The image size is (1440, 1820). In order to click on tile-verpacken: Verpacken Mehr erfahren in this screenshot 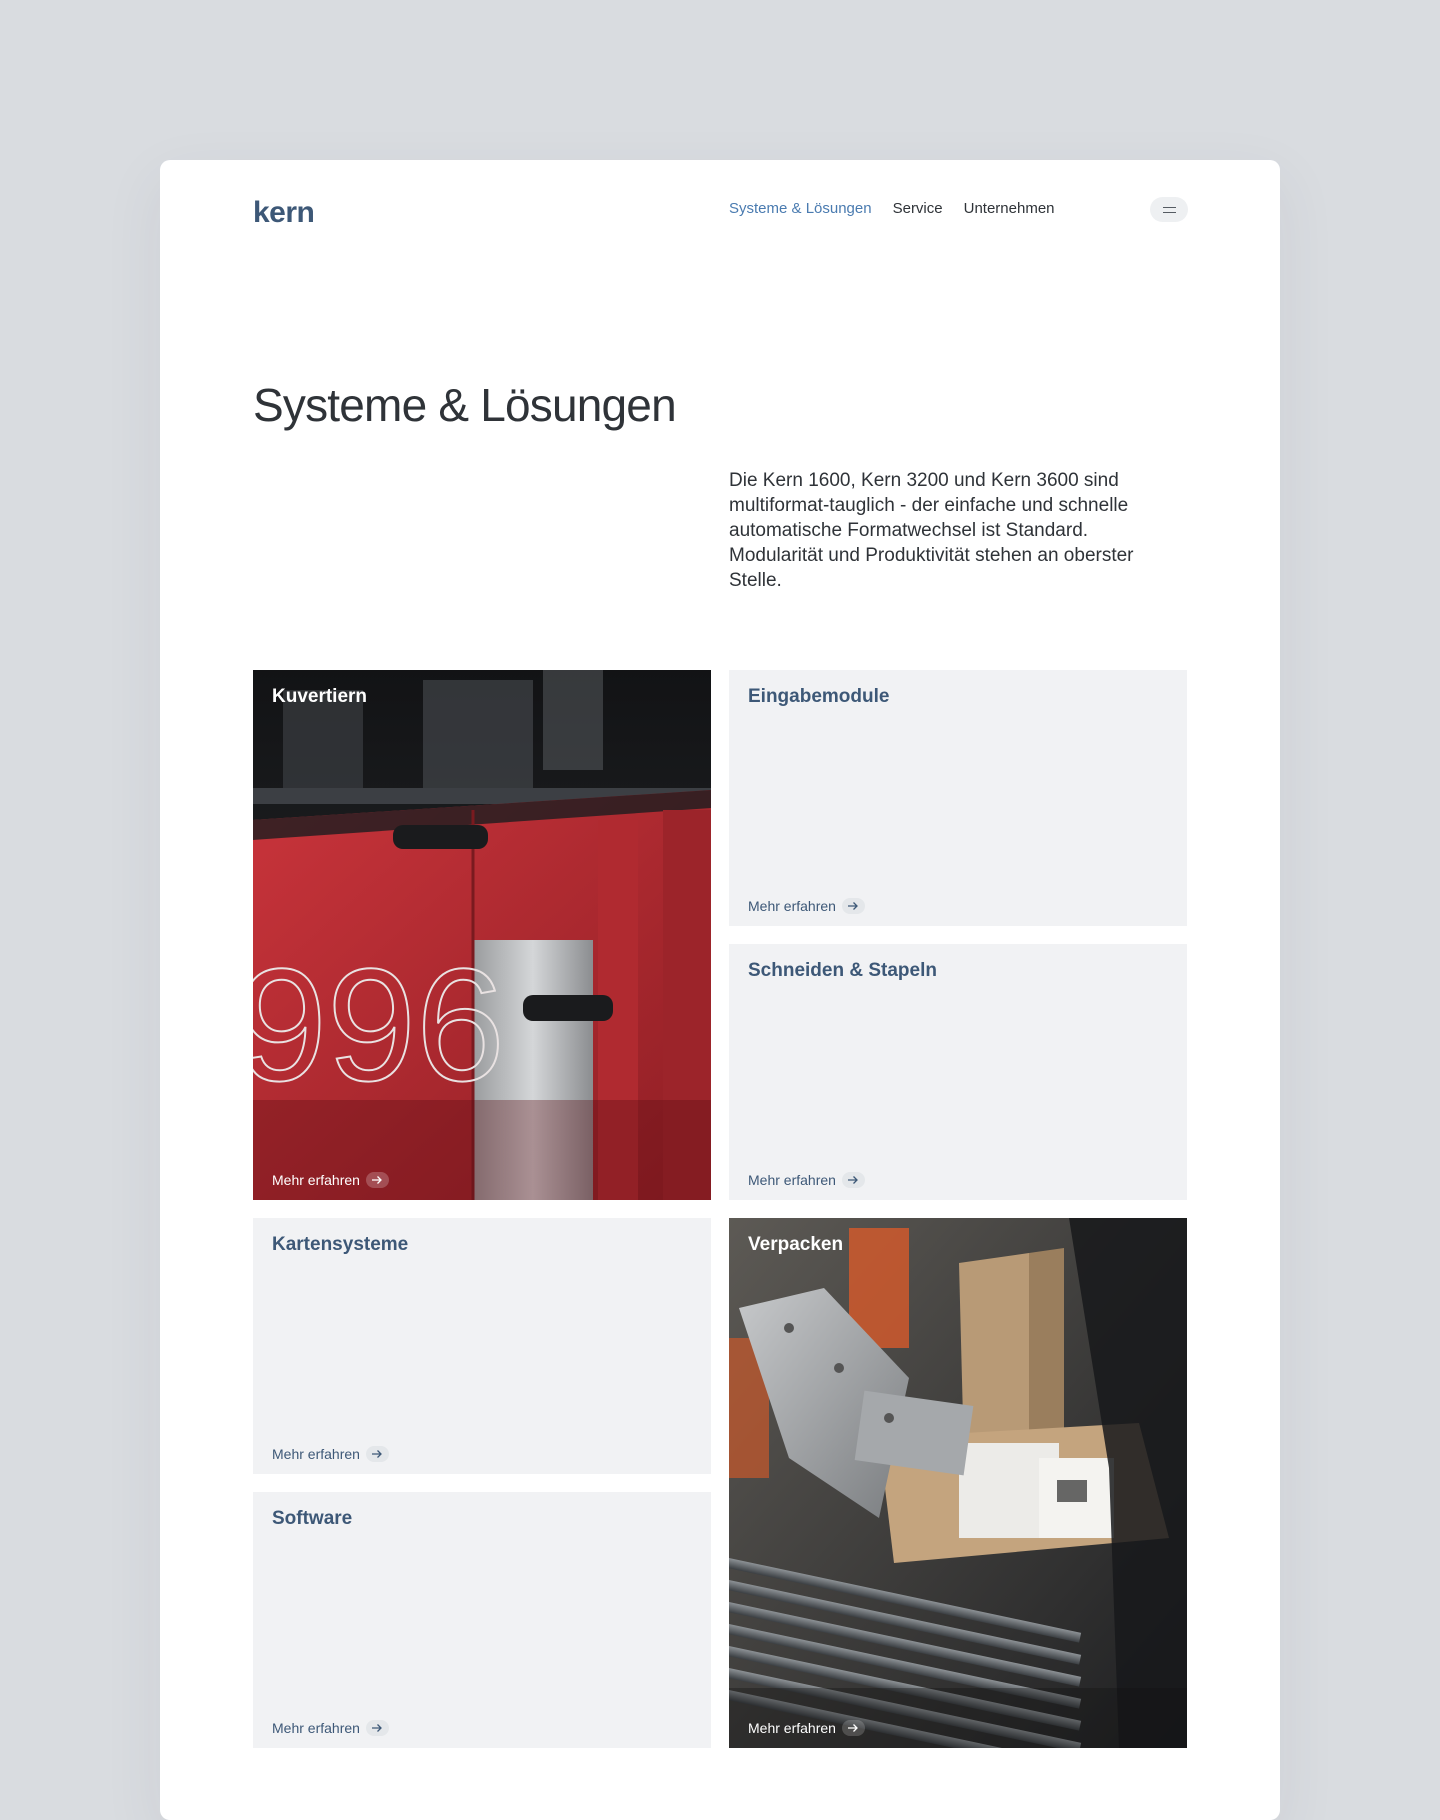, I will do `click(958, 1483)`.